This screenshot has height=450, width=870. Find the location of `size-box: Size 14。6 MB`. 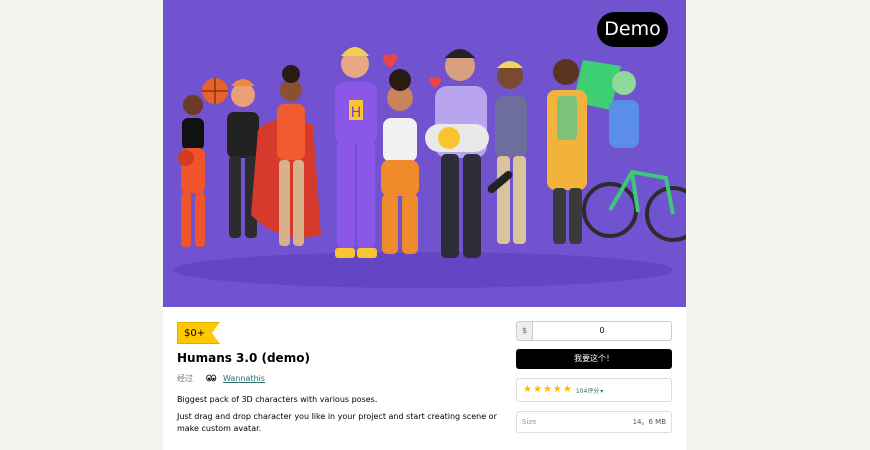

size-box: Size 14。6 MB is located at coordinates (594, 422).